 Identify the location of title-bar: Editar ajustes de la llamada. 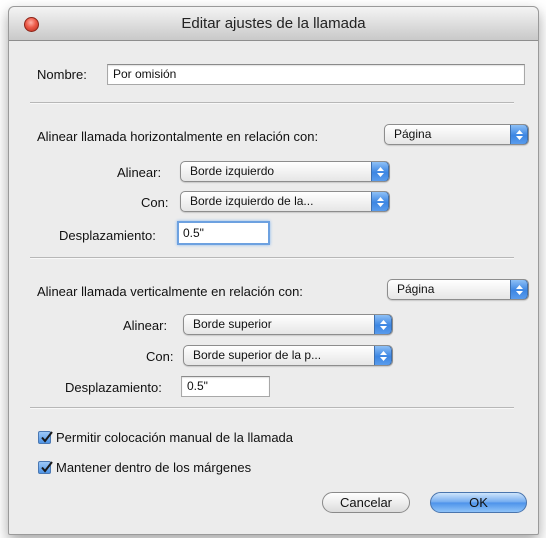
(273, 24).